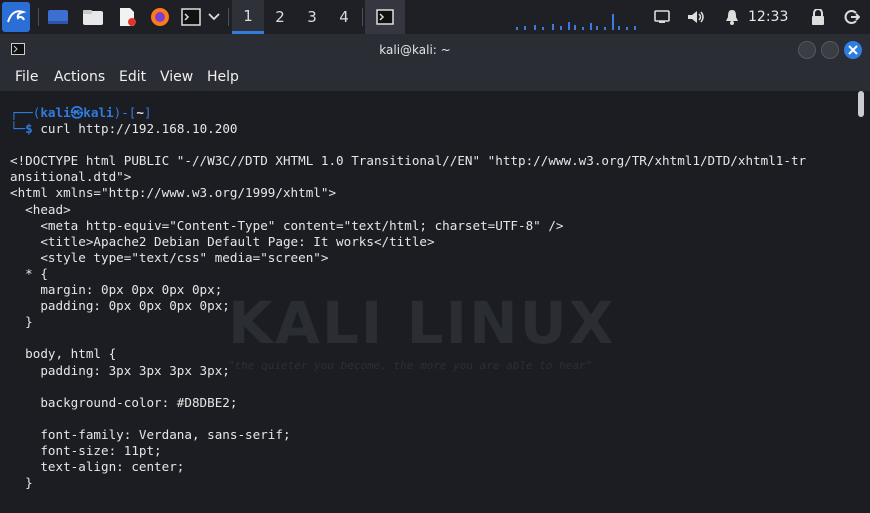  What do you see at coordinates (140, 112) in the screenshot?
I see `prompt-dir: ~` at bounding box center [140, 112].